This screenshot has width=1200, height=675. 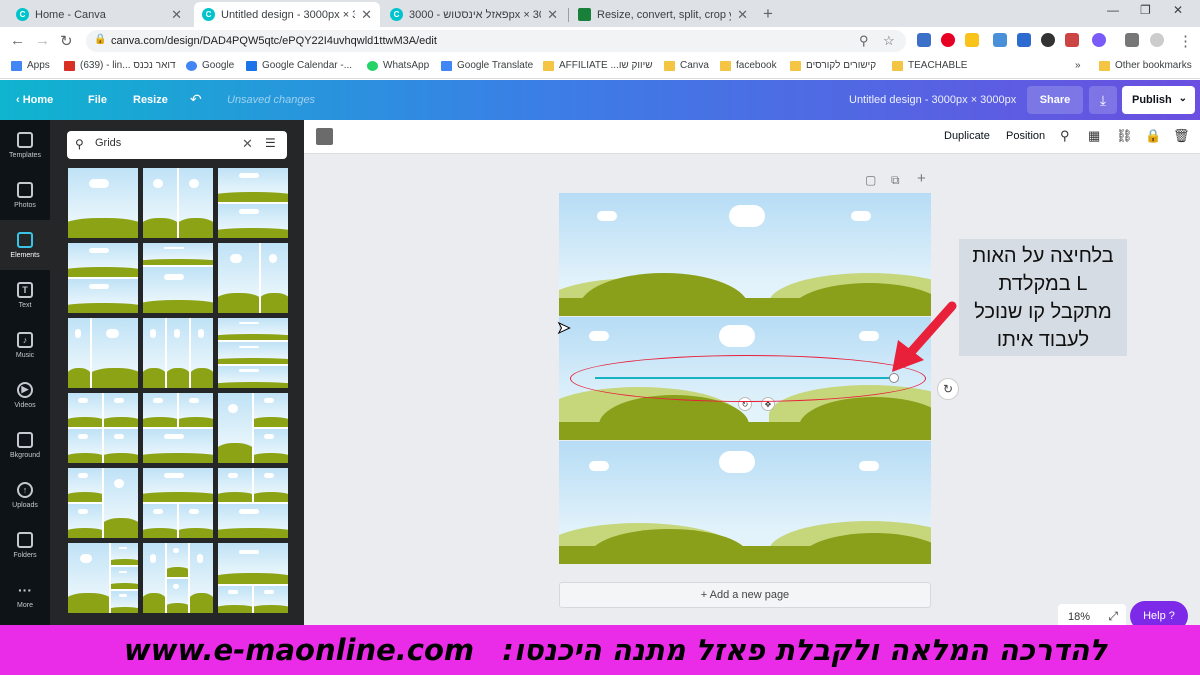 I want to click on rail-photos: Photos, so click(x=25, y=195).